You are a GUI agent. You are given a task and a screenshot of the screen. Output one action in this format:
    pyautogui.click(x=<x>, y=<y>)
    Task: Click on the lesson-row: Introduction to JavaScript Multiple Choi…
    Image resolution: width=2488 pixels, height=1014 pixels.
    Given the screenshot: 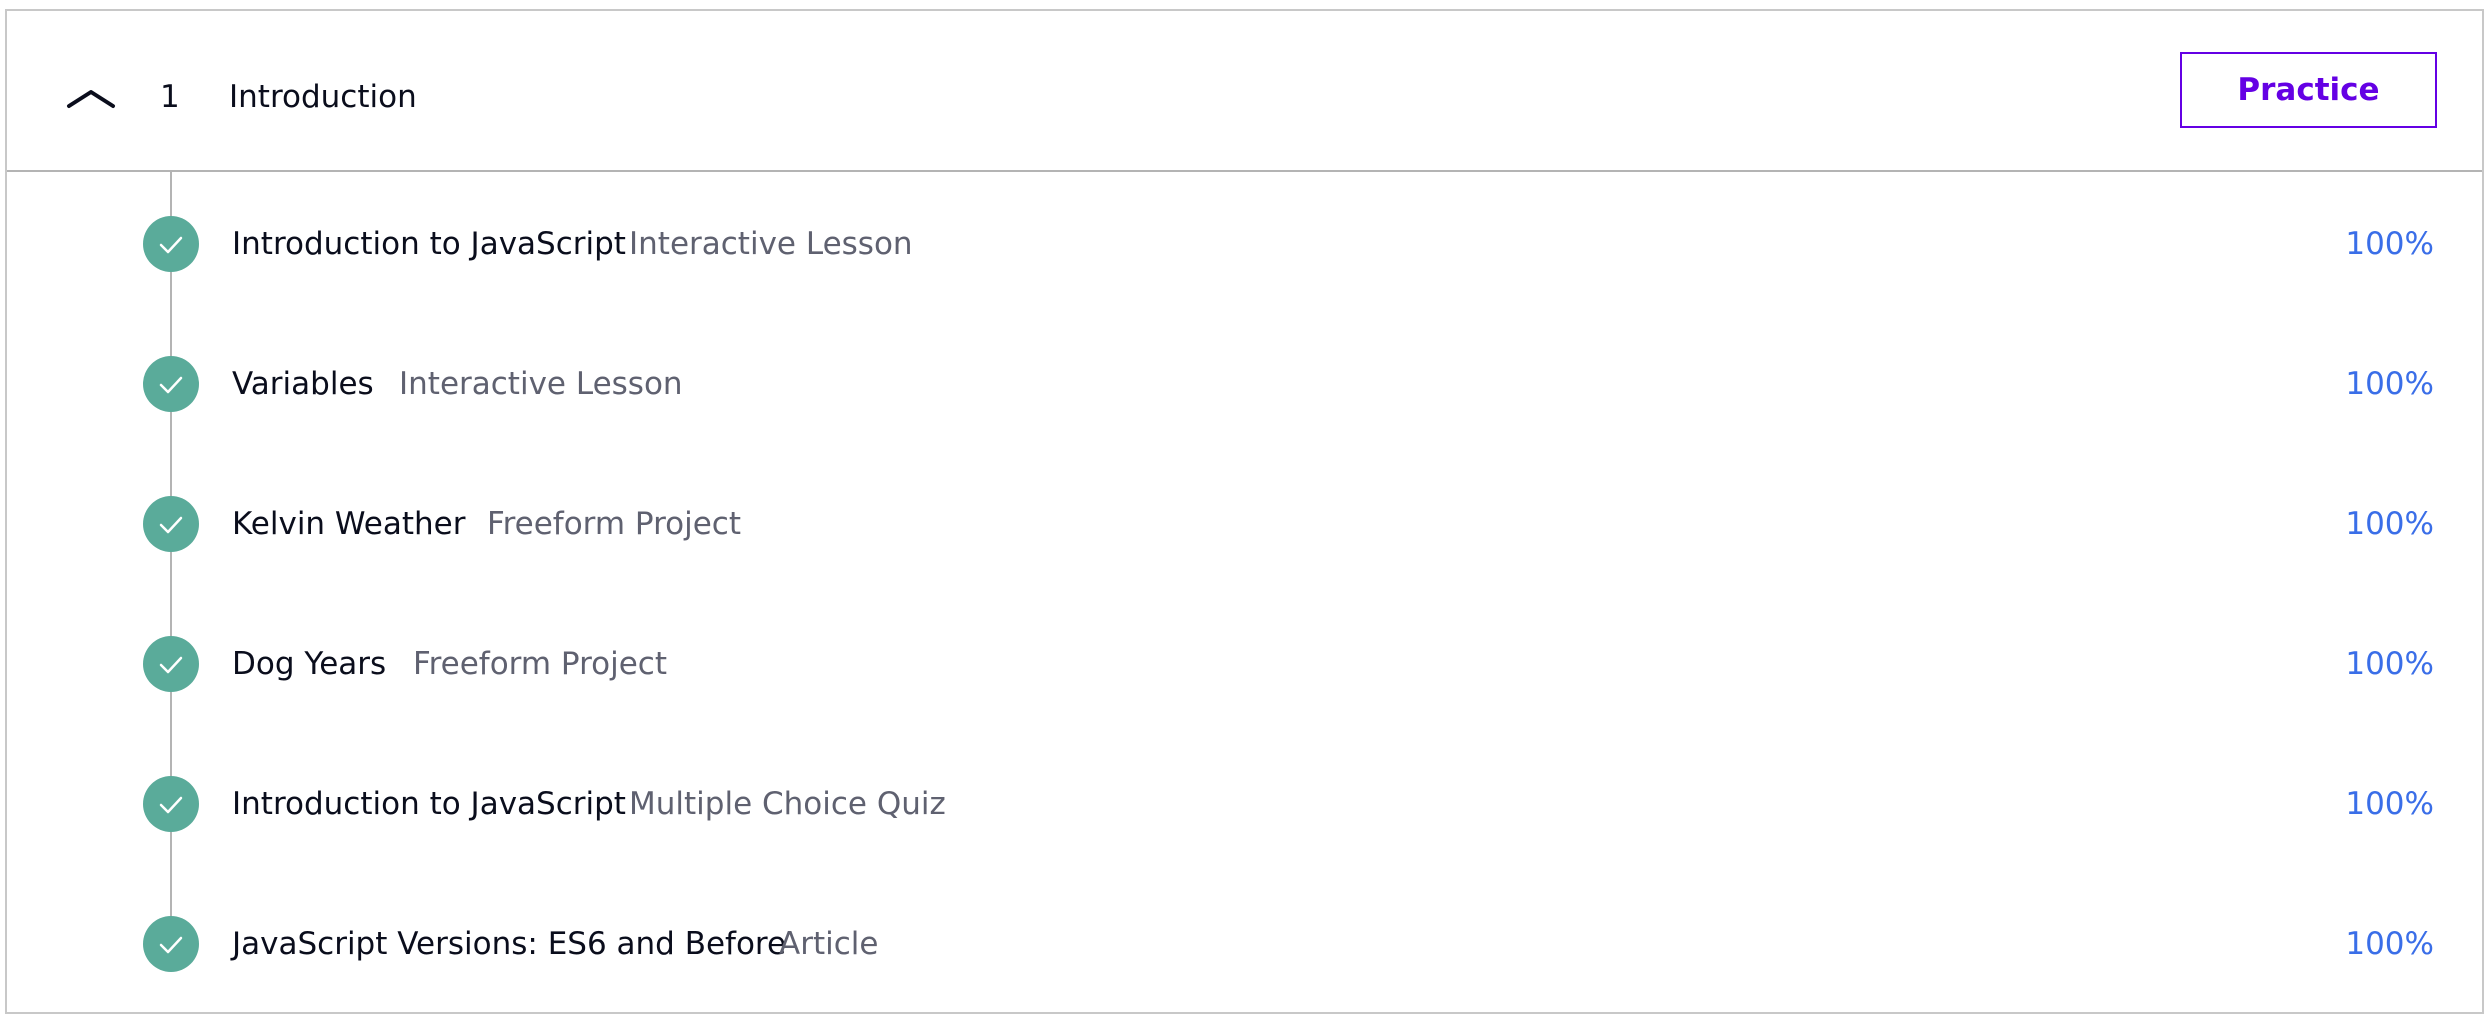 What is the action you would take?
    pyautogui.click(x=1244, y=802)
    